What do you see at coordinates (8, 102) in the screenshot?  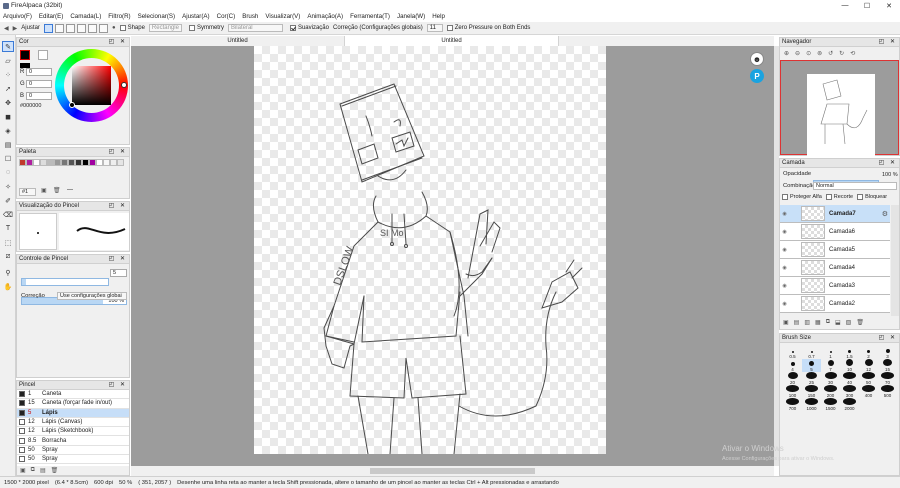 I see `transform-tool-icon: ✥` at bounding box center [8, 102].